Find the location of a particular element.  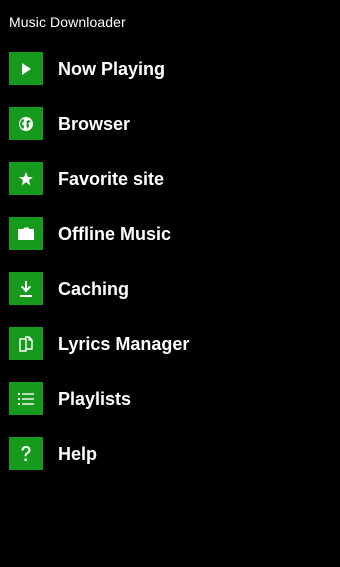

documents-icon is located at coordinates (26, 343).